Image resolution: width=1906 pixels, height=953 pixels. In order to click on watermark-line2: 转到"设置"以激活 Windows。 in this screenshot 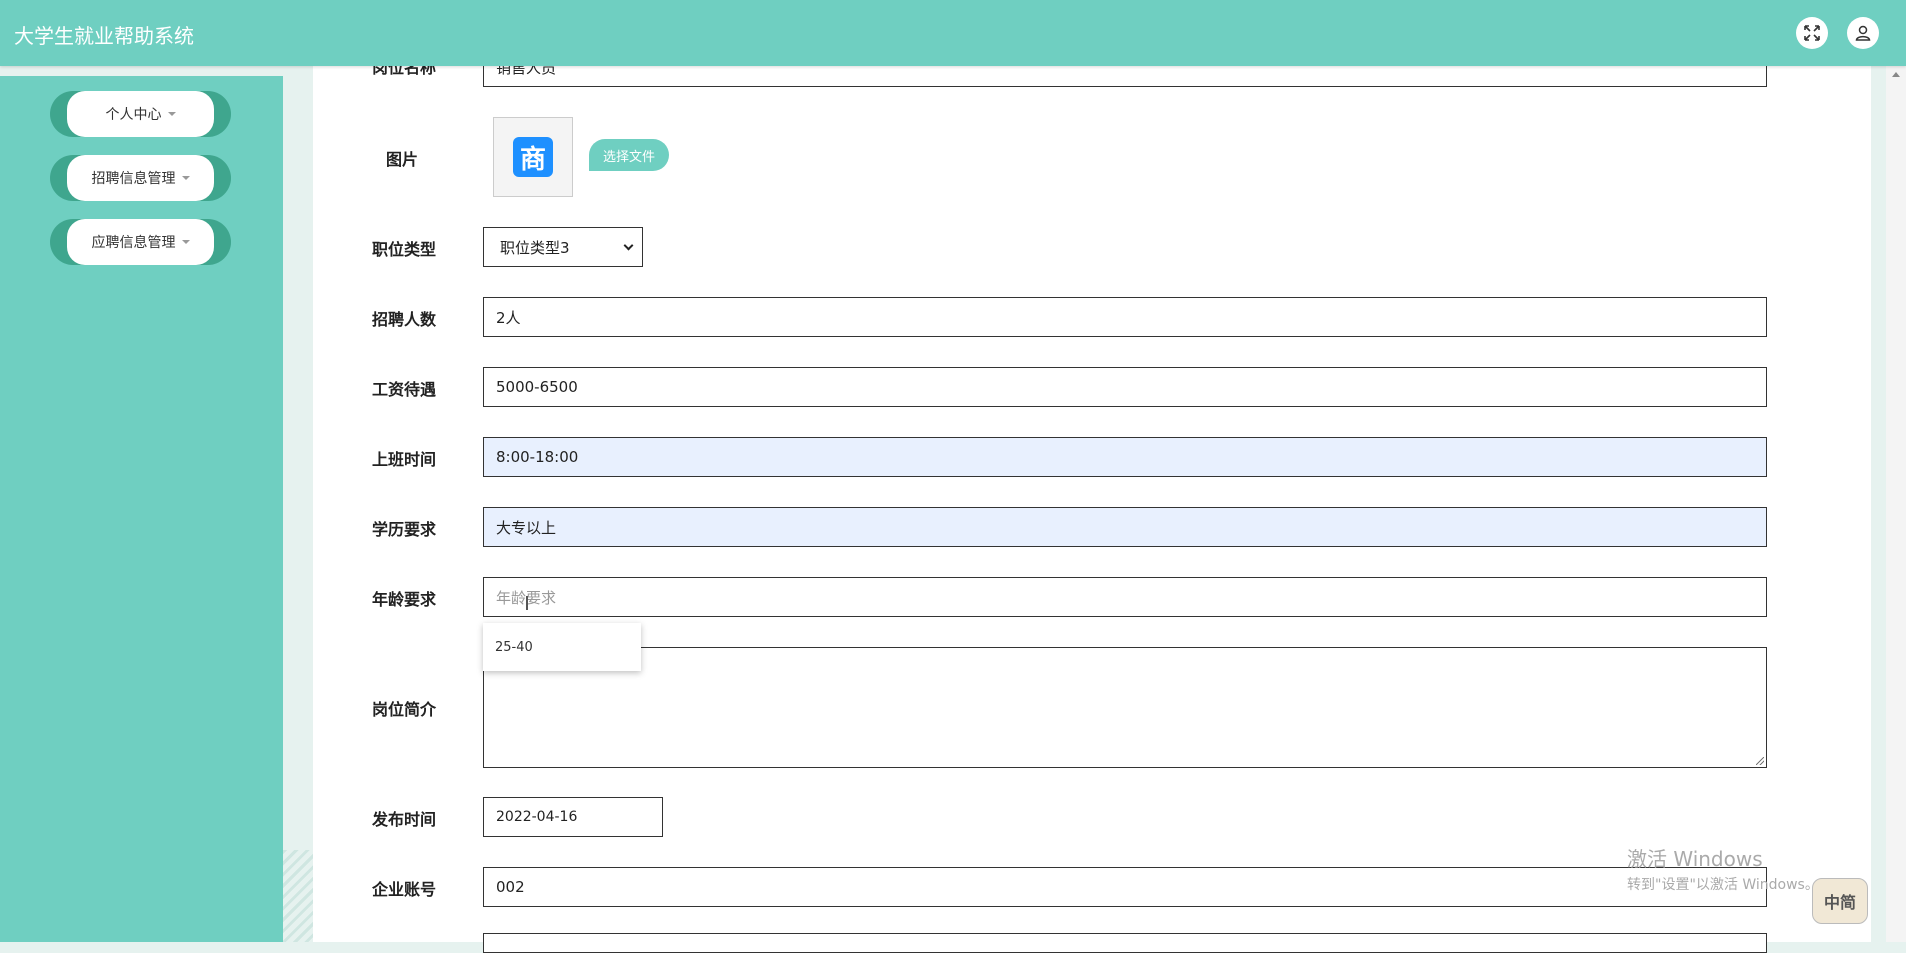, I will do `click(1723, 885)`.